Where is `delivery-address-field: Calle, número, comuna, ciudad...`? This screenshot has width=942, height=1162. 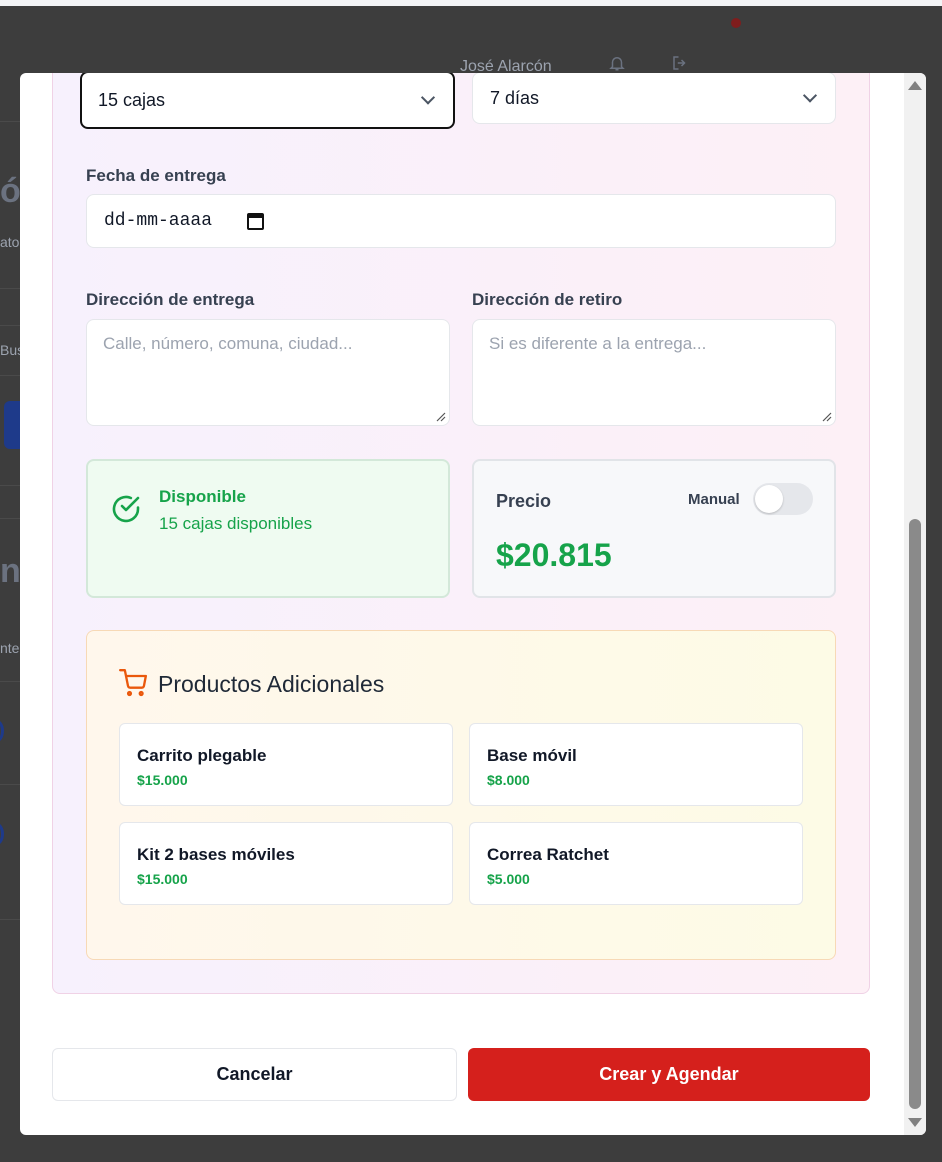
delivery-address-field: Calle, número, comuna, ciudad... is located at coordinates (268, 372).